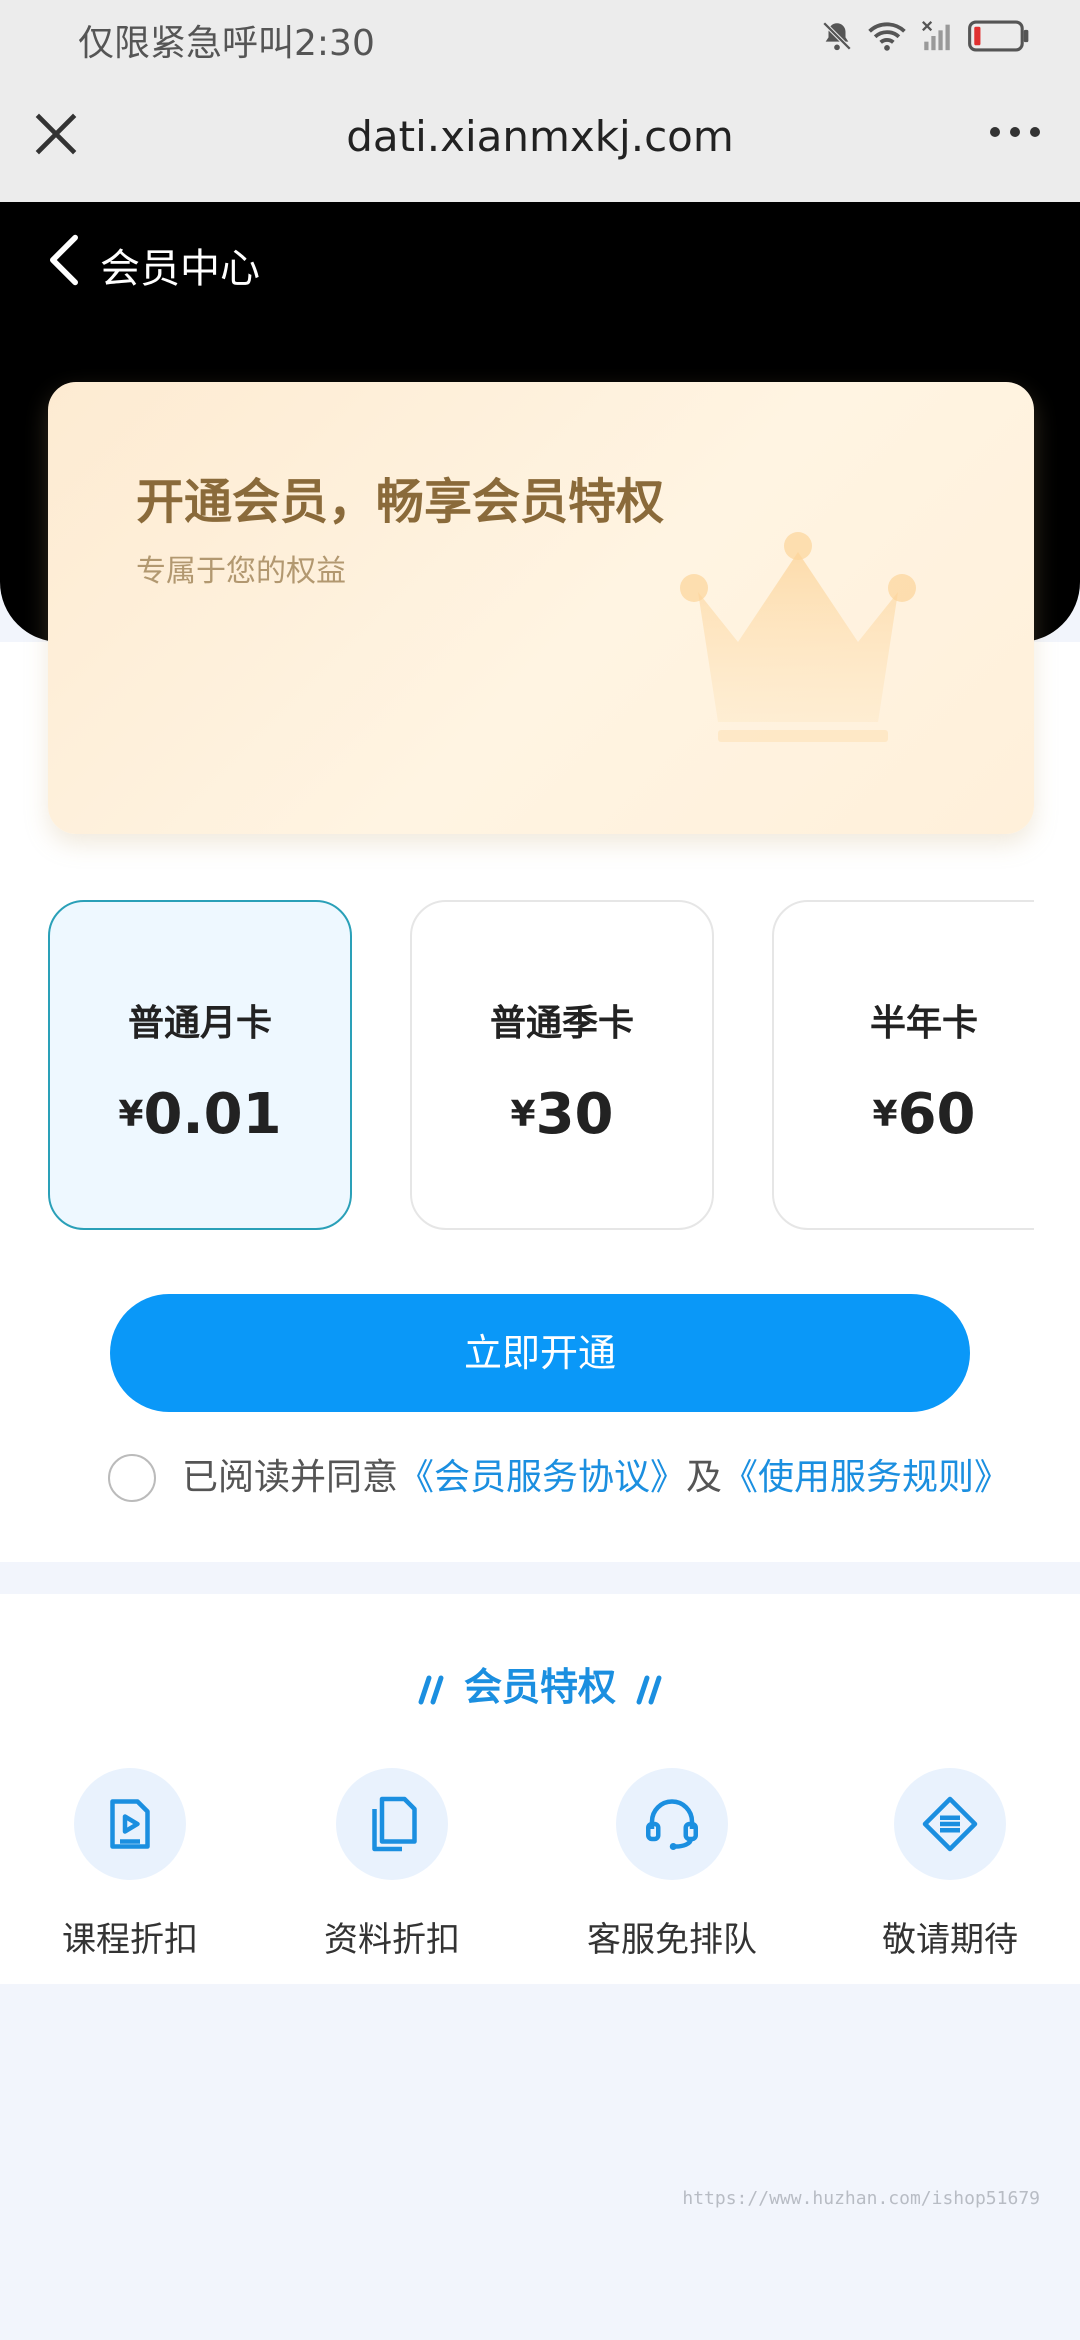 The width and height of the screenshot is (1080, 2340). What do you see at coordinates (923, 1023) in the screenshot?
I see `plan-name: 半年卡` at bounding box center [923, 1023].